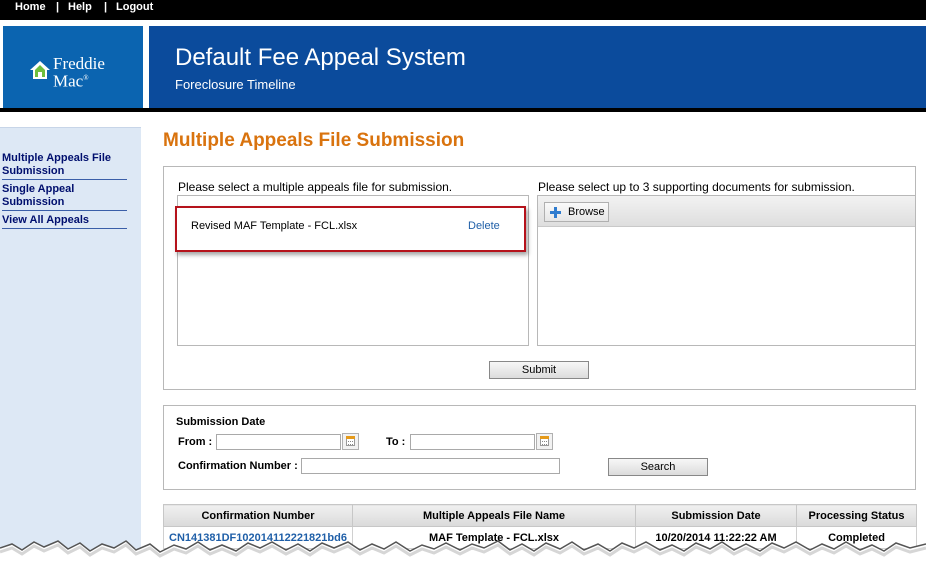 The height and width of the screenshot is (588, 926). I want to click on sidebar-item-multiple-appeals: Multiple Appeals File Submission, so click(64, 166).